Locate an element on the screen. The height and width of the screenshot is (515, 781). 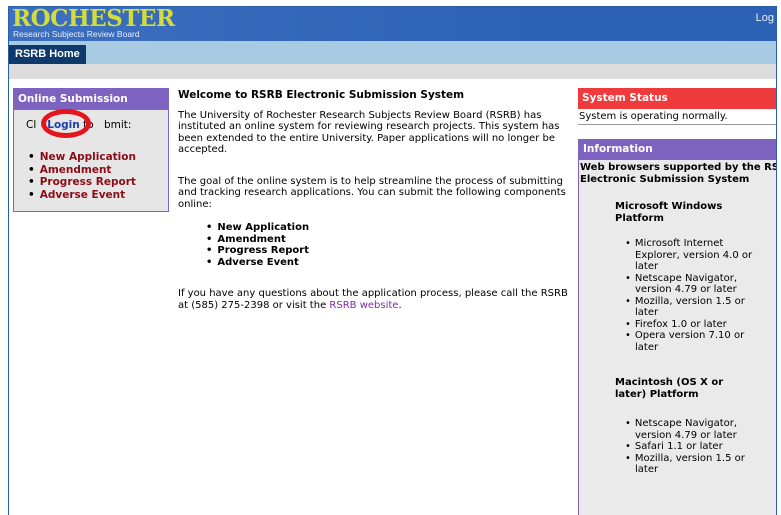
login-header-link: Log is located at coordinates (765, 18).